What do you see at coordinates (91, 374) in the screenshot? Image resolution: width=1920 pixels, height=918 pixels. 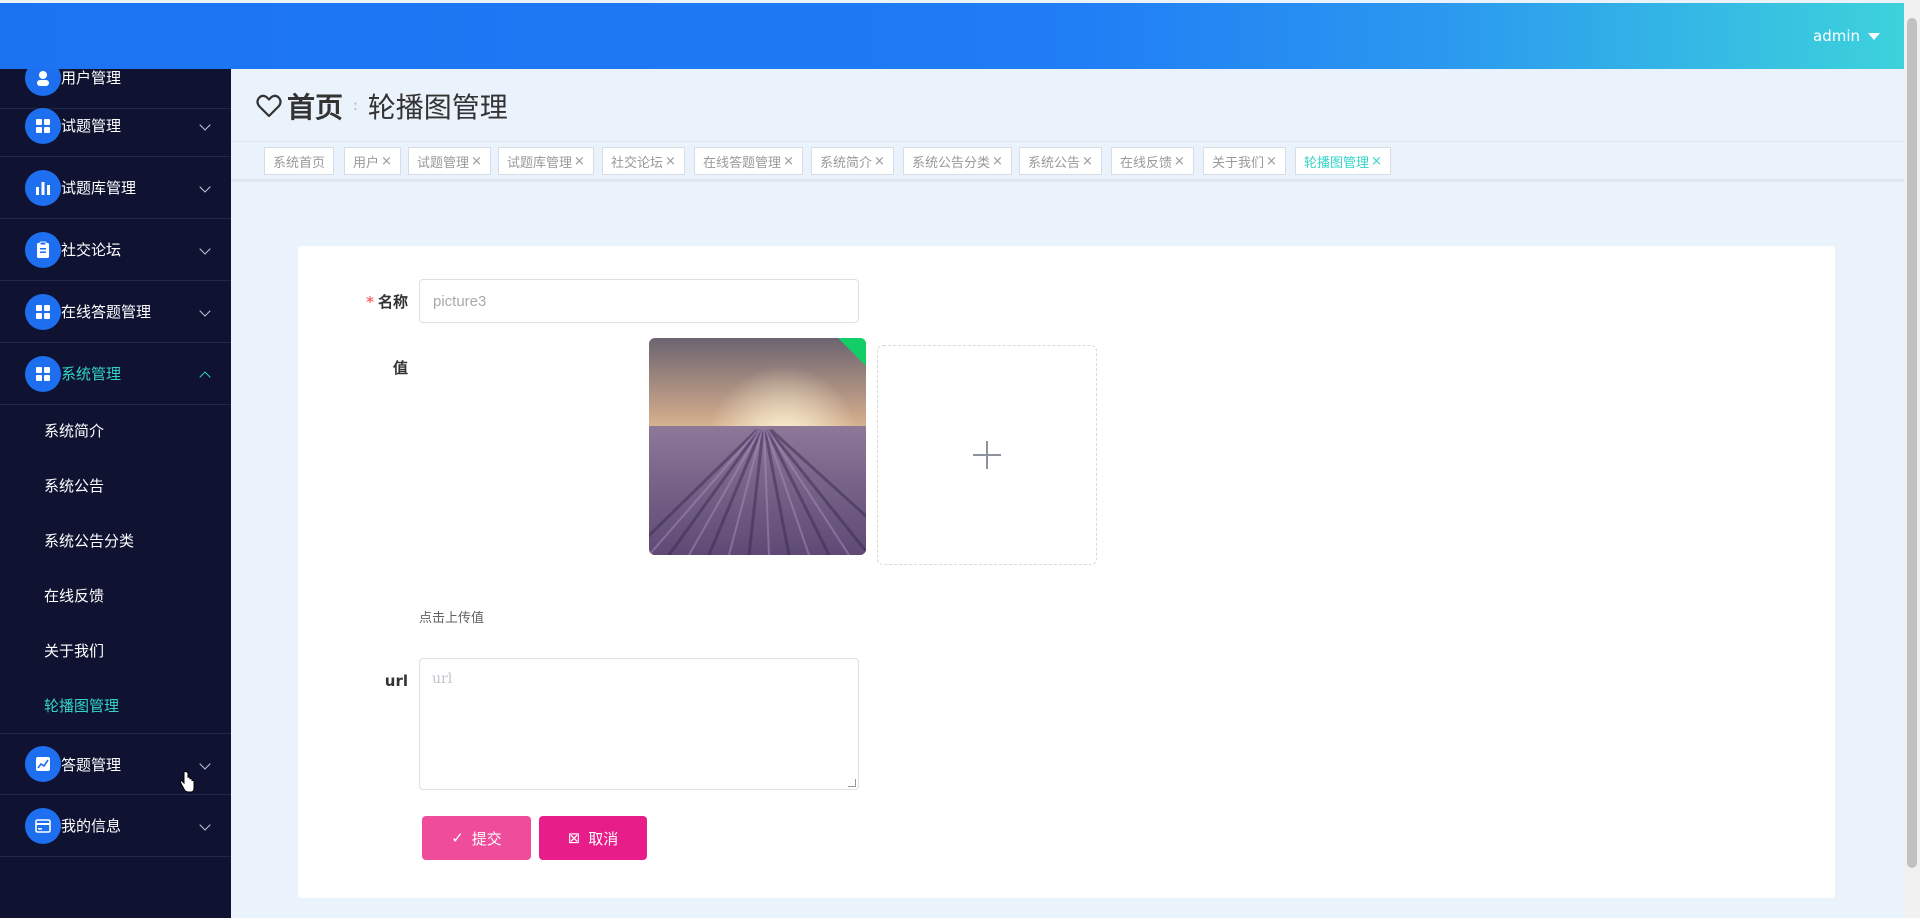 I see `sidebar-item-label: 系统管理` at bounding box center [91, 374].